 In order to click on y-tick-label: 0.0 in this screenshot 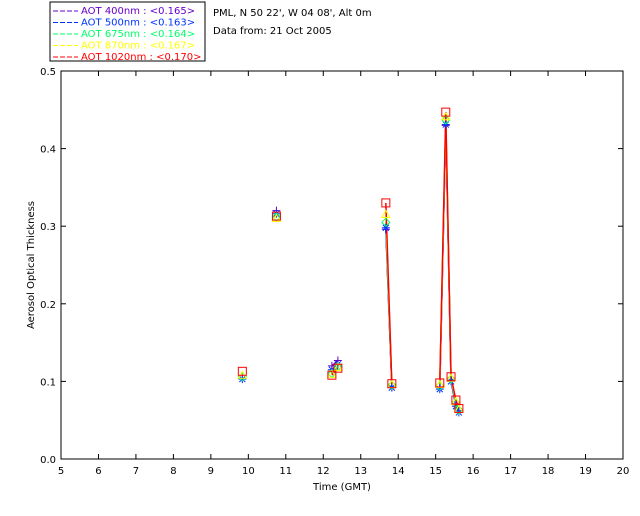, I will do `click(48, 460)`.